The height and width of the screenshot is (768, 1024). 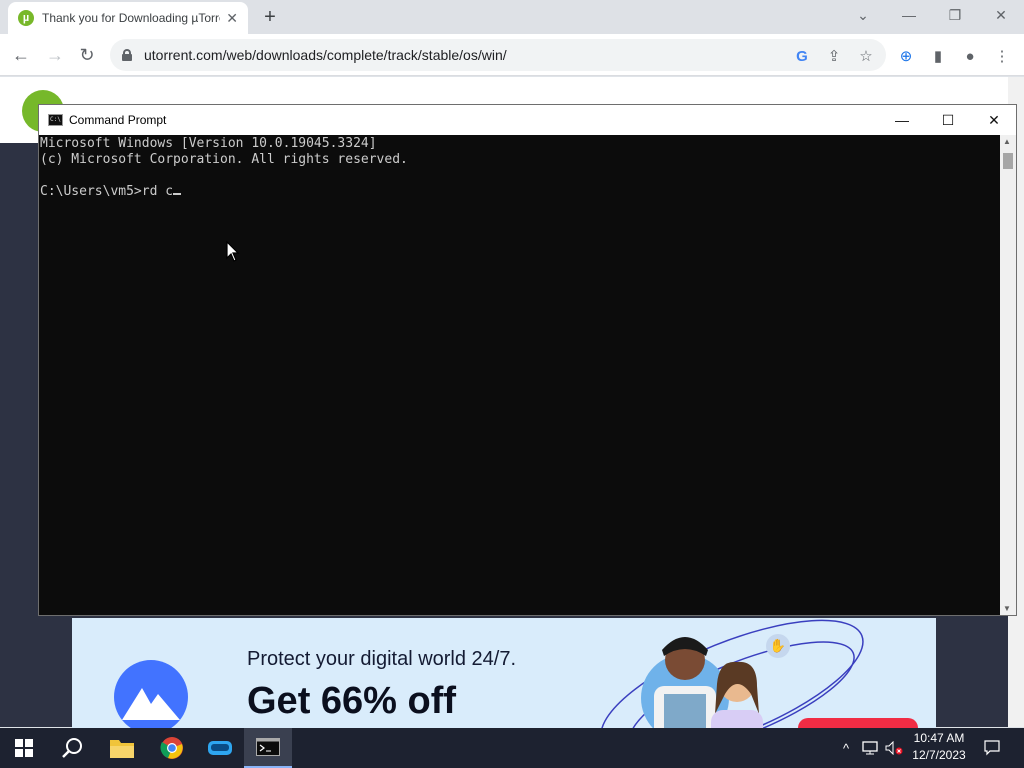 I want to click on forward-icon: →, so click(x=55, y=55).